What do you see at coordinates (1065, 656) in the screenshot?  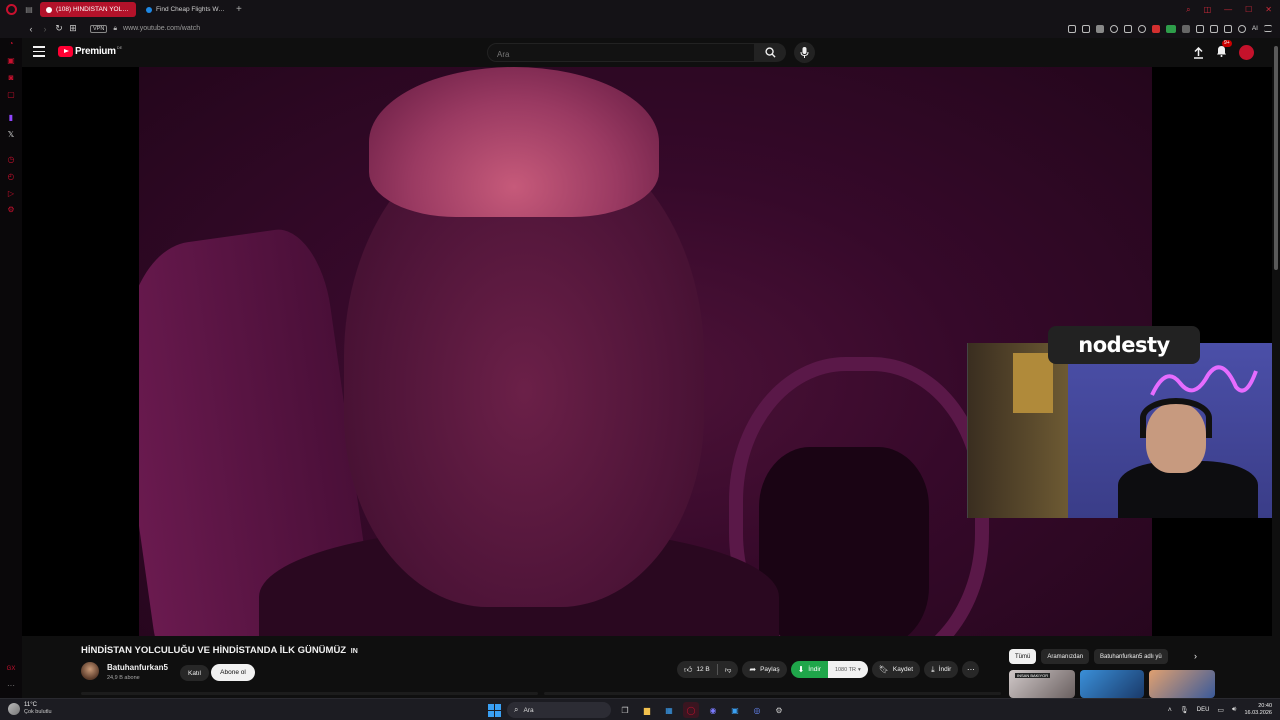 I see `chip-from-search: Aramanızdan` at bounding box center [1065, 656].